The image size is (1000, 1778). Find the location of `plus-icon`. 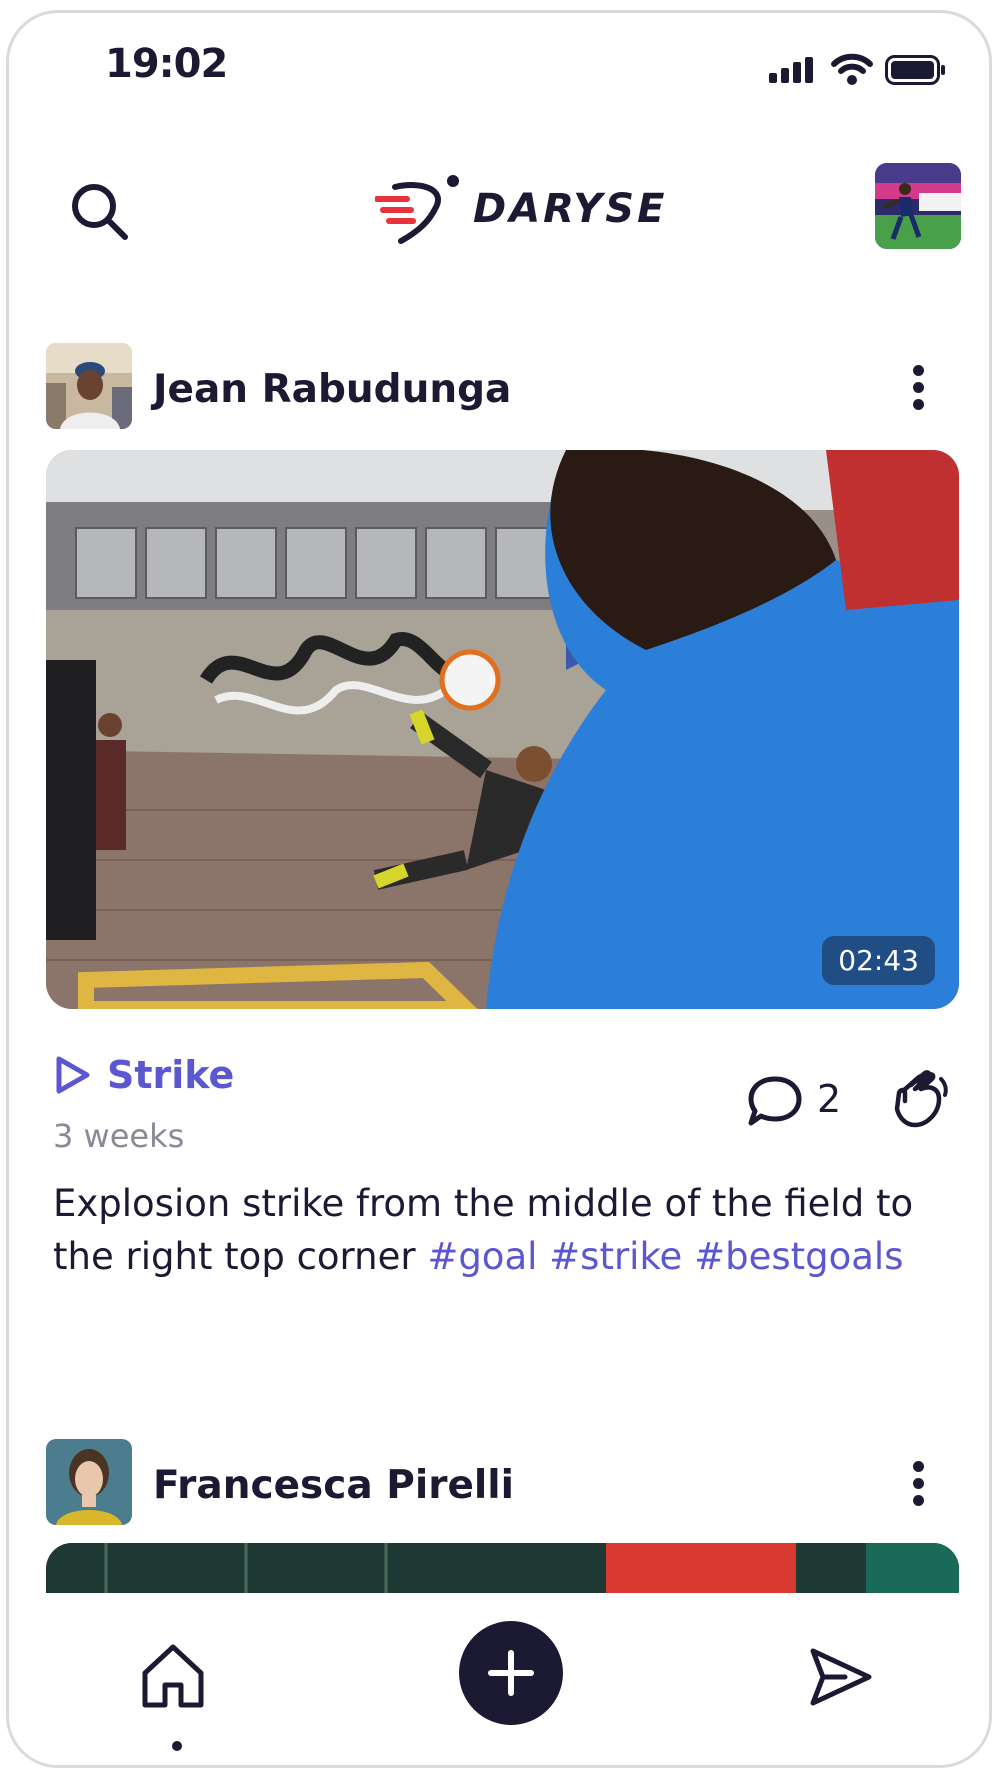

plus-icon is located at coordinates (511, 1673).